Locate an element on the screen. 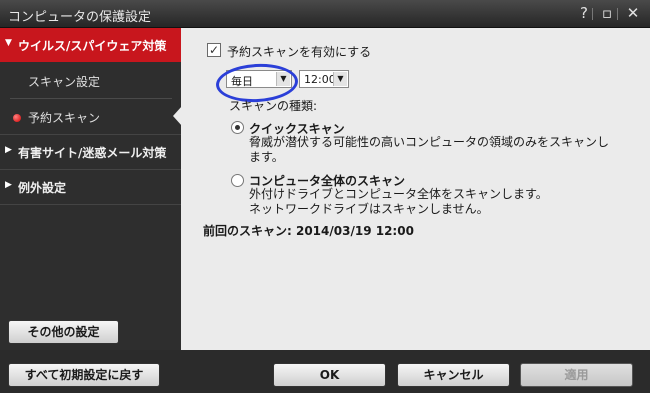 The width and height of the screenshot is (650, 393). description-line: 外付けドライブとコンピュータ全体をスキャンします。 is located at coordinates (398, 194).